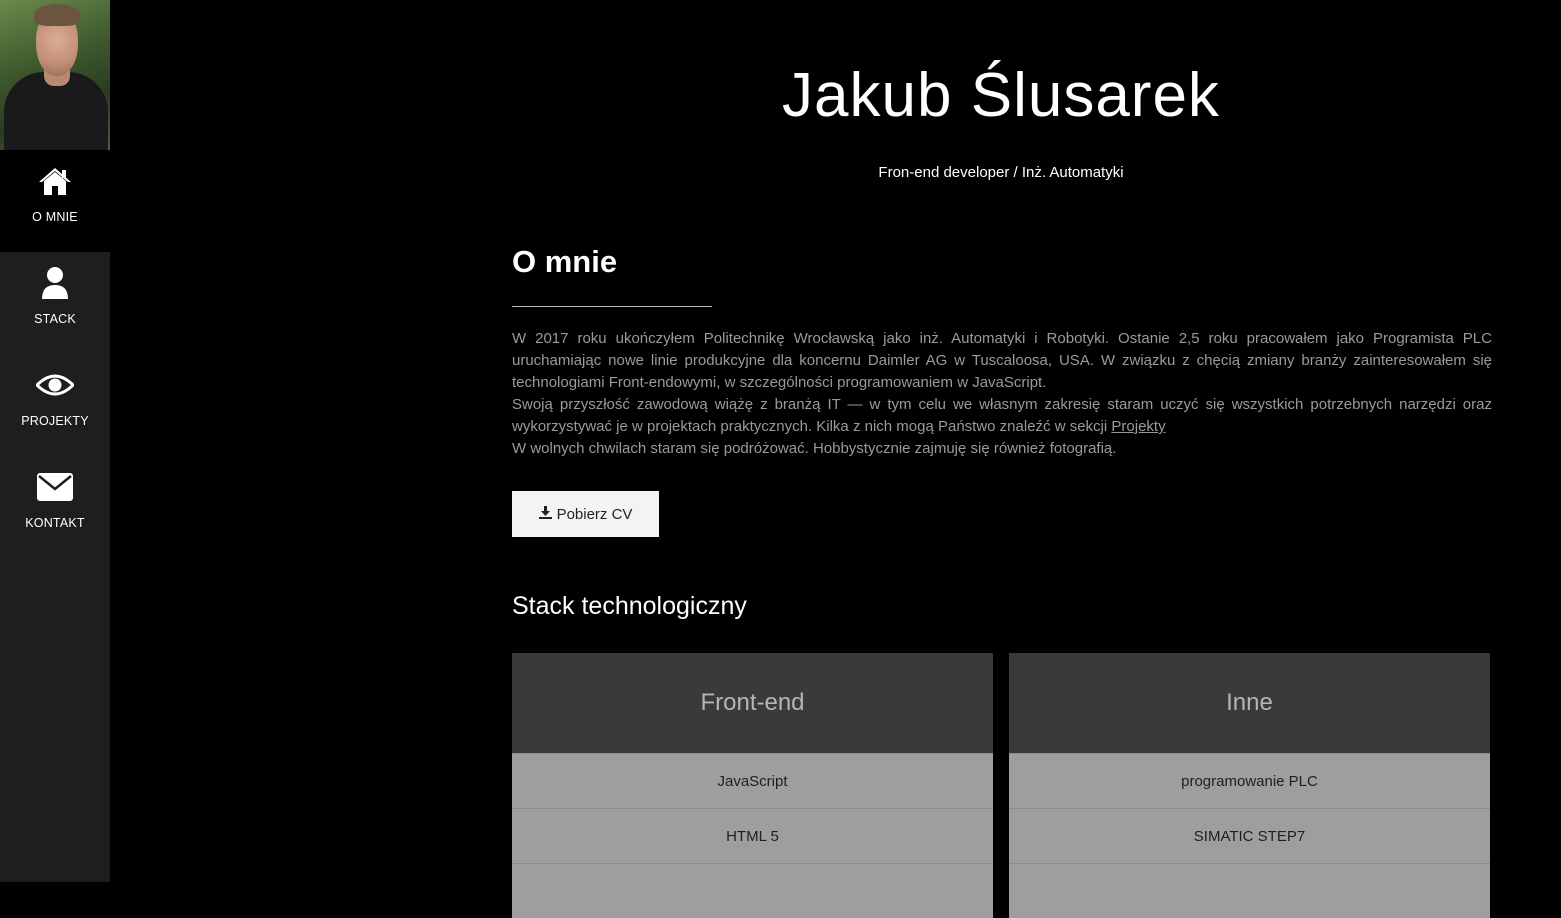 Image resolution: width=1561 pixels, height=918 pixels. What do you see at coordinates (55, 181) in the screenshot?
I see `home-icon` at bounding box center [55, 181].